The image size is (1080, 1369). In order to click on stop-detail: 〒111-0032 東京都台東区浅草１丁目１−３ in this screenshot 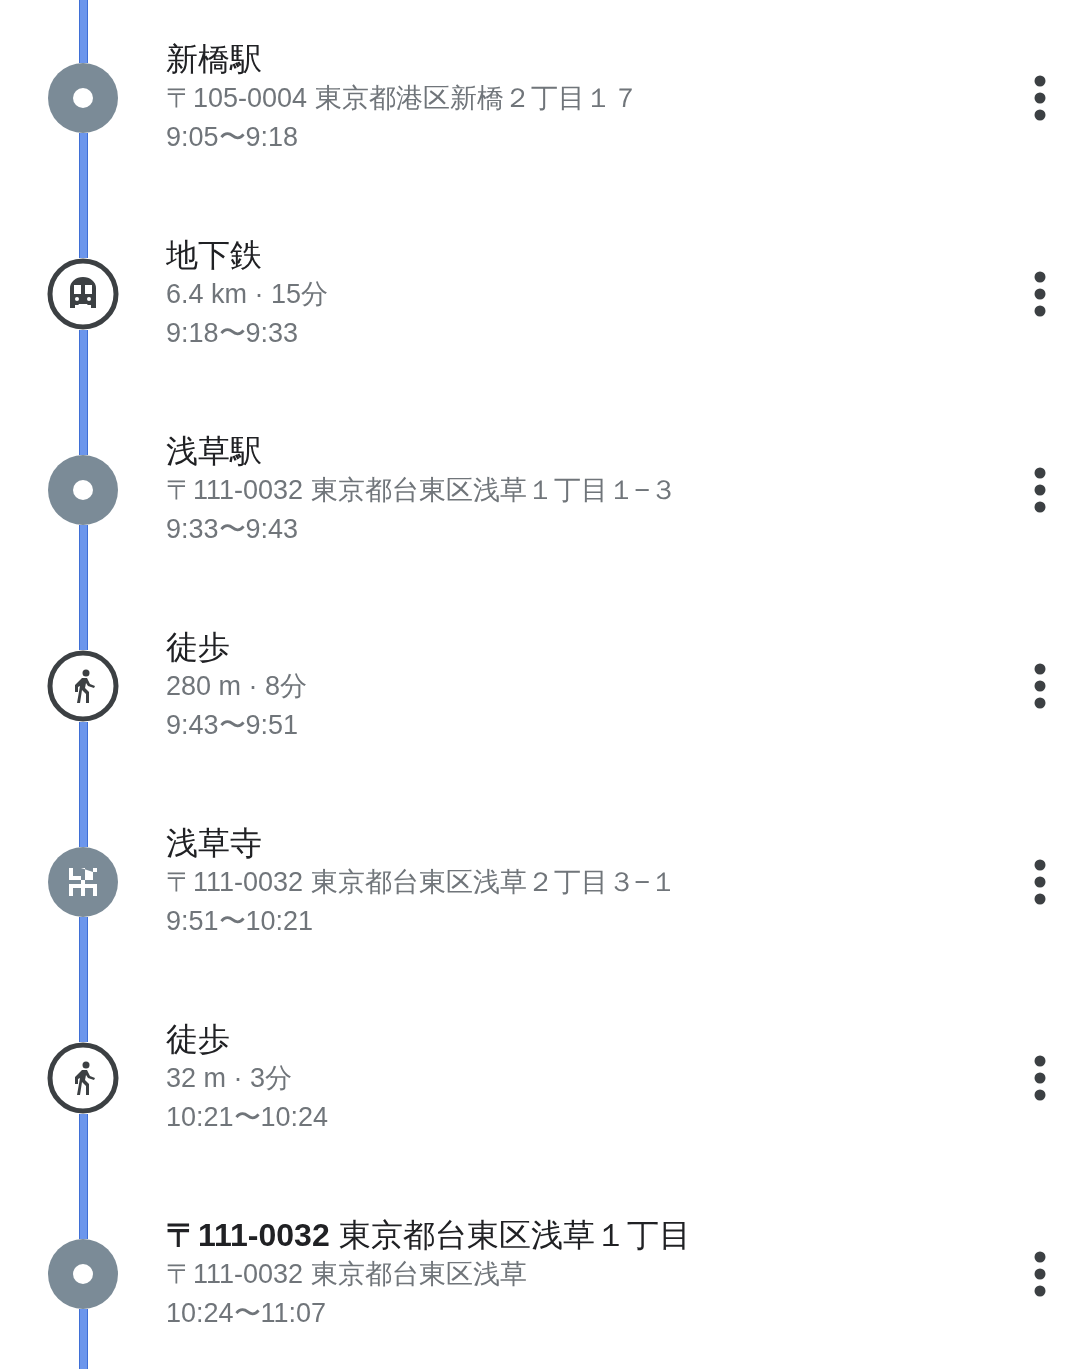, I will do `click(422, 490)`.